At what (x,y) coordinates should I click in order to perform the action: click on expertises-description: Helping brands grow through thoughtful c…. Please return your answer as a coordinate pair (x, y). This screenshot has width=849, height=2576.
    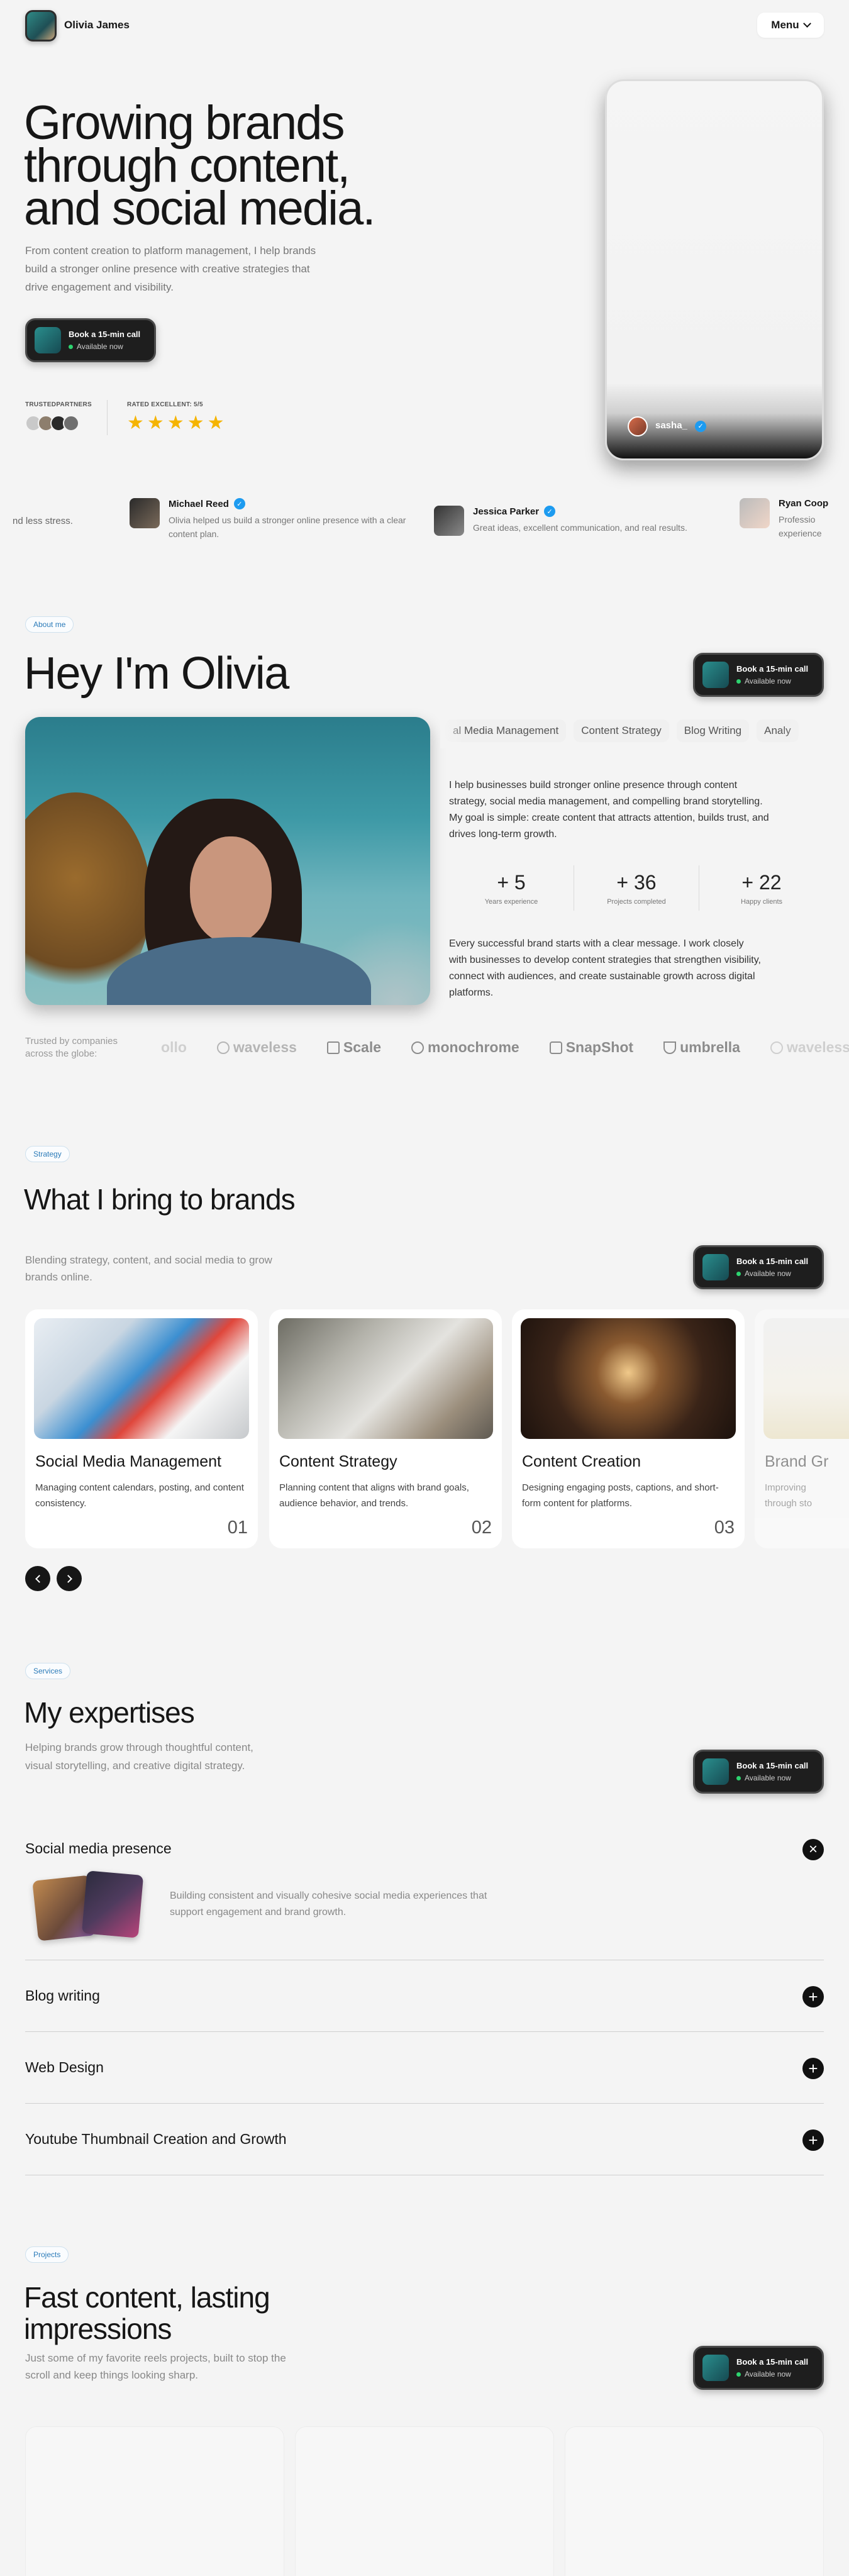
    Looking at the image, I should click on (139, 1756).